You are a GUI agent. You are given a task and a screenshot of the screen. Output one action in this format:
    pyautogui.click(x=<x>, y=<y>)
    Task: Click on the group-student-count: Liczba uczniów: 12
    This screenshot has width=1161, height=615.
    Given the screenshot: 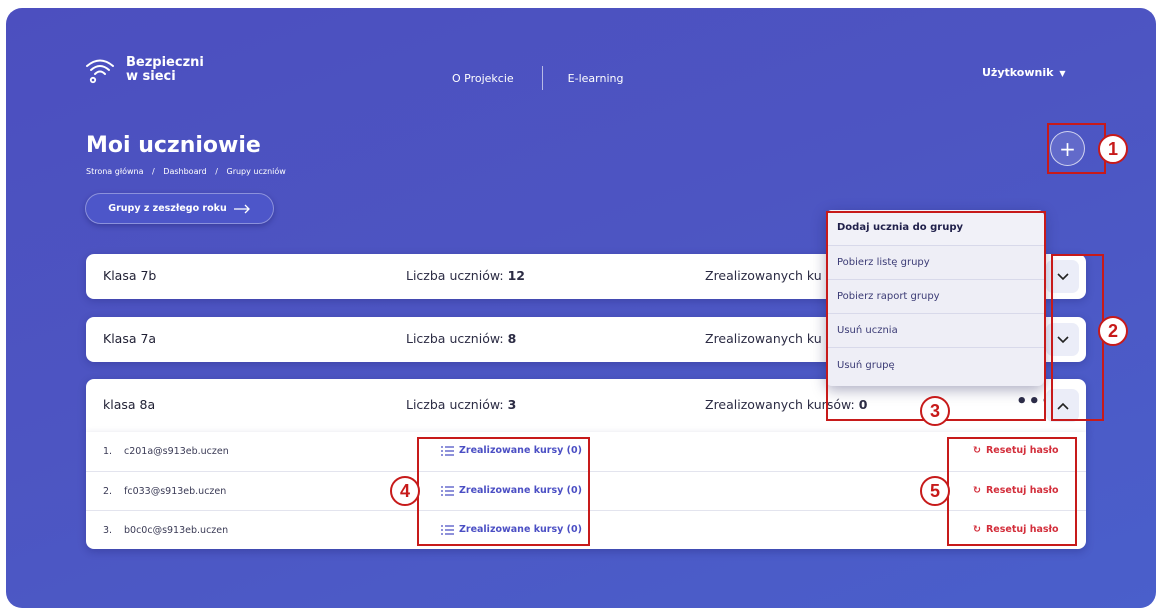 What is the action you would take?
    pyautogui.click(x=465, y=275)
    